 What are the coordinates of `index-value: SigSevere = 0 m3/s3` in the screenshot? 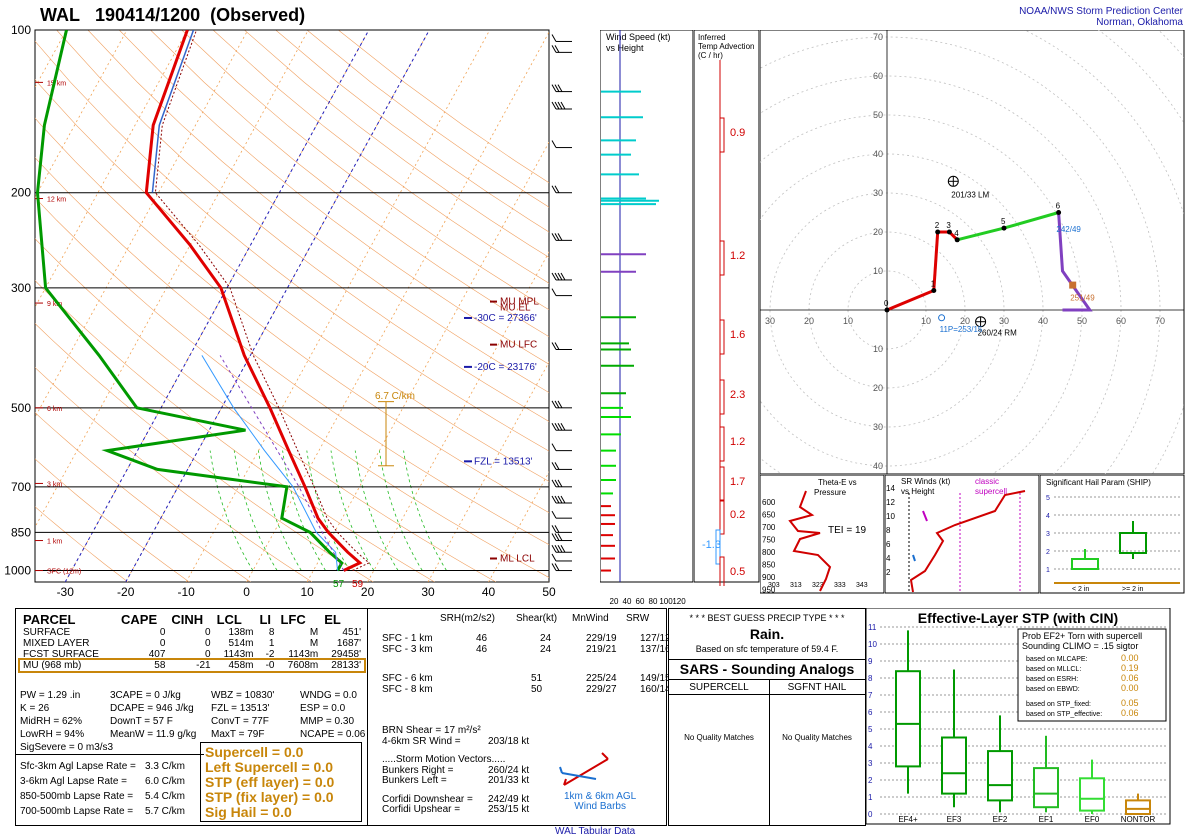 It's located at (67, 747).